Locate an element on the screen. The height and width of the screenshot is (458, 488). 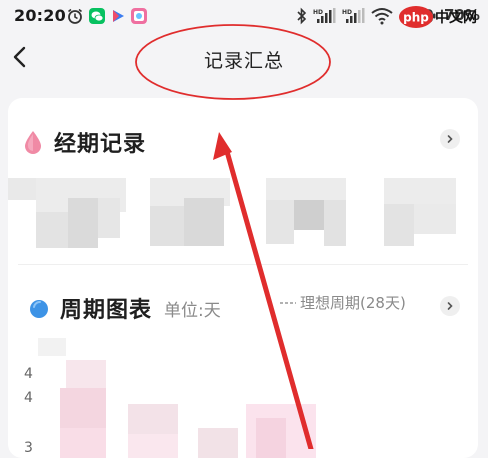
svg-text: 中文网 is located at coordinates (456, 17).